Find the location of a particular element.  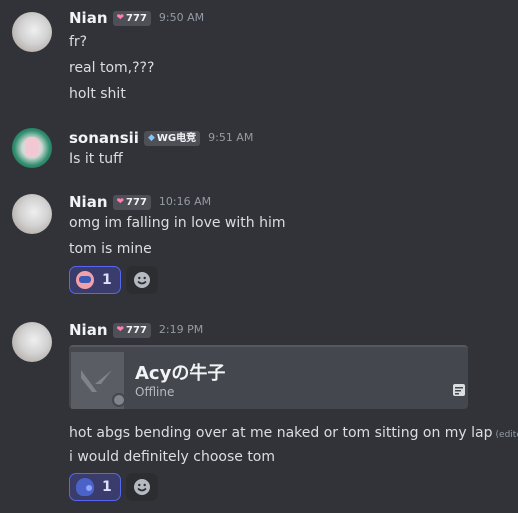

profile-embed: Acyの牛子 Offline is located at coordinates (268, 377).